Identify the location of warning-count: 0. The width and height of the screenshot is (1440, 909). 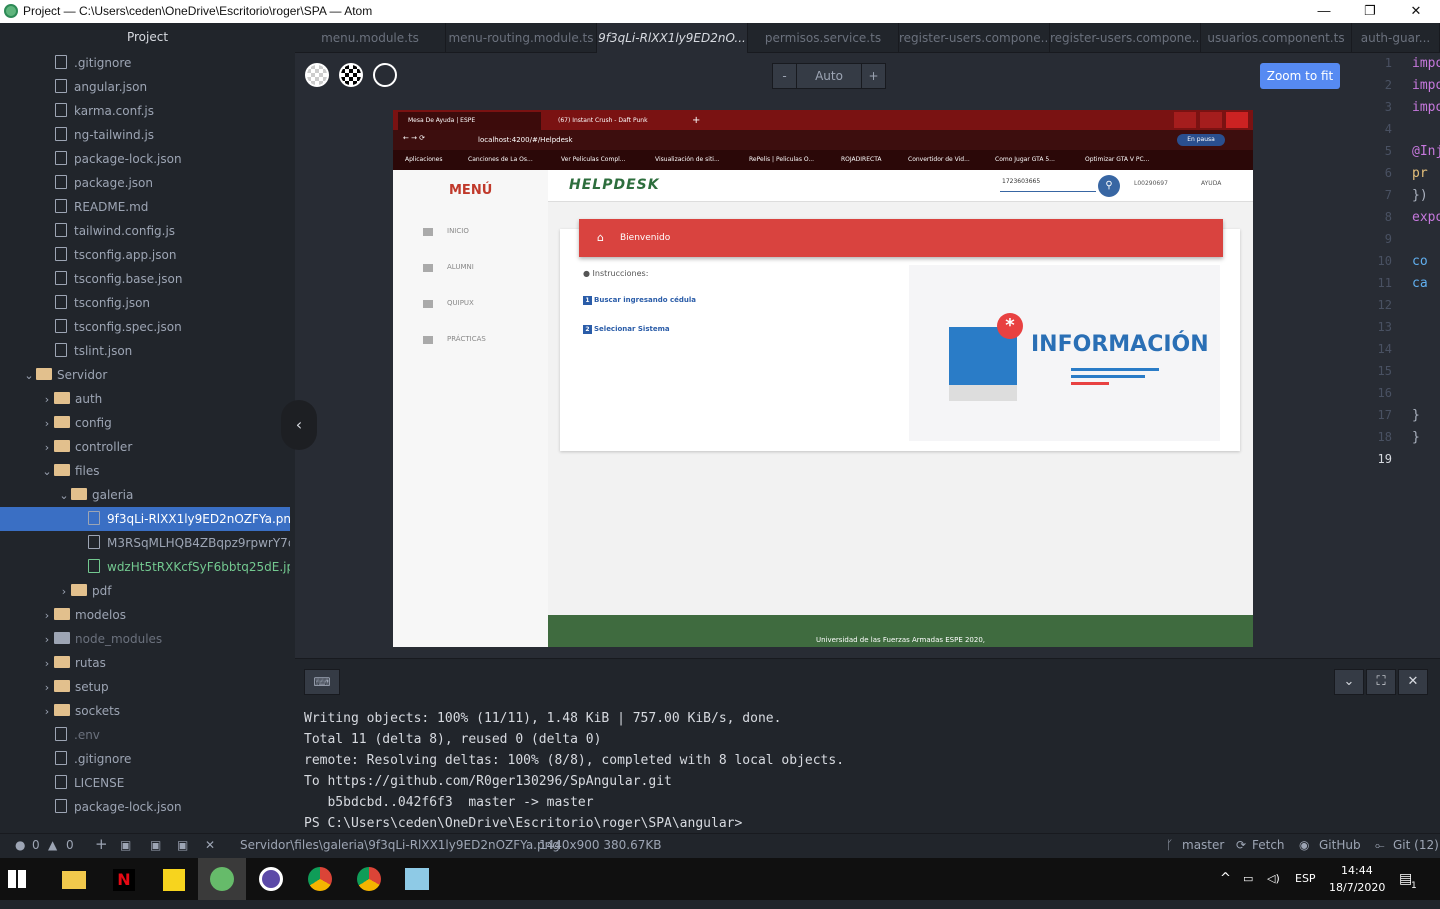
(70, 845).